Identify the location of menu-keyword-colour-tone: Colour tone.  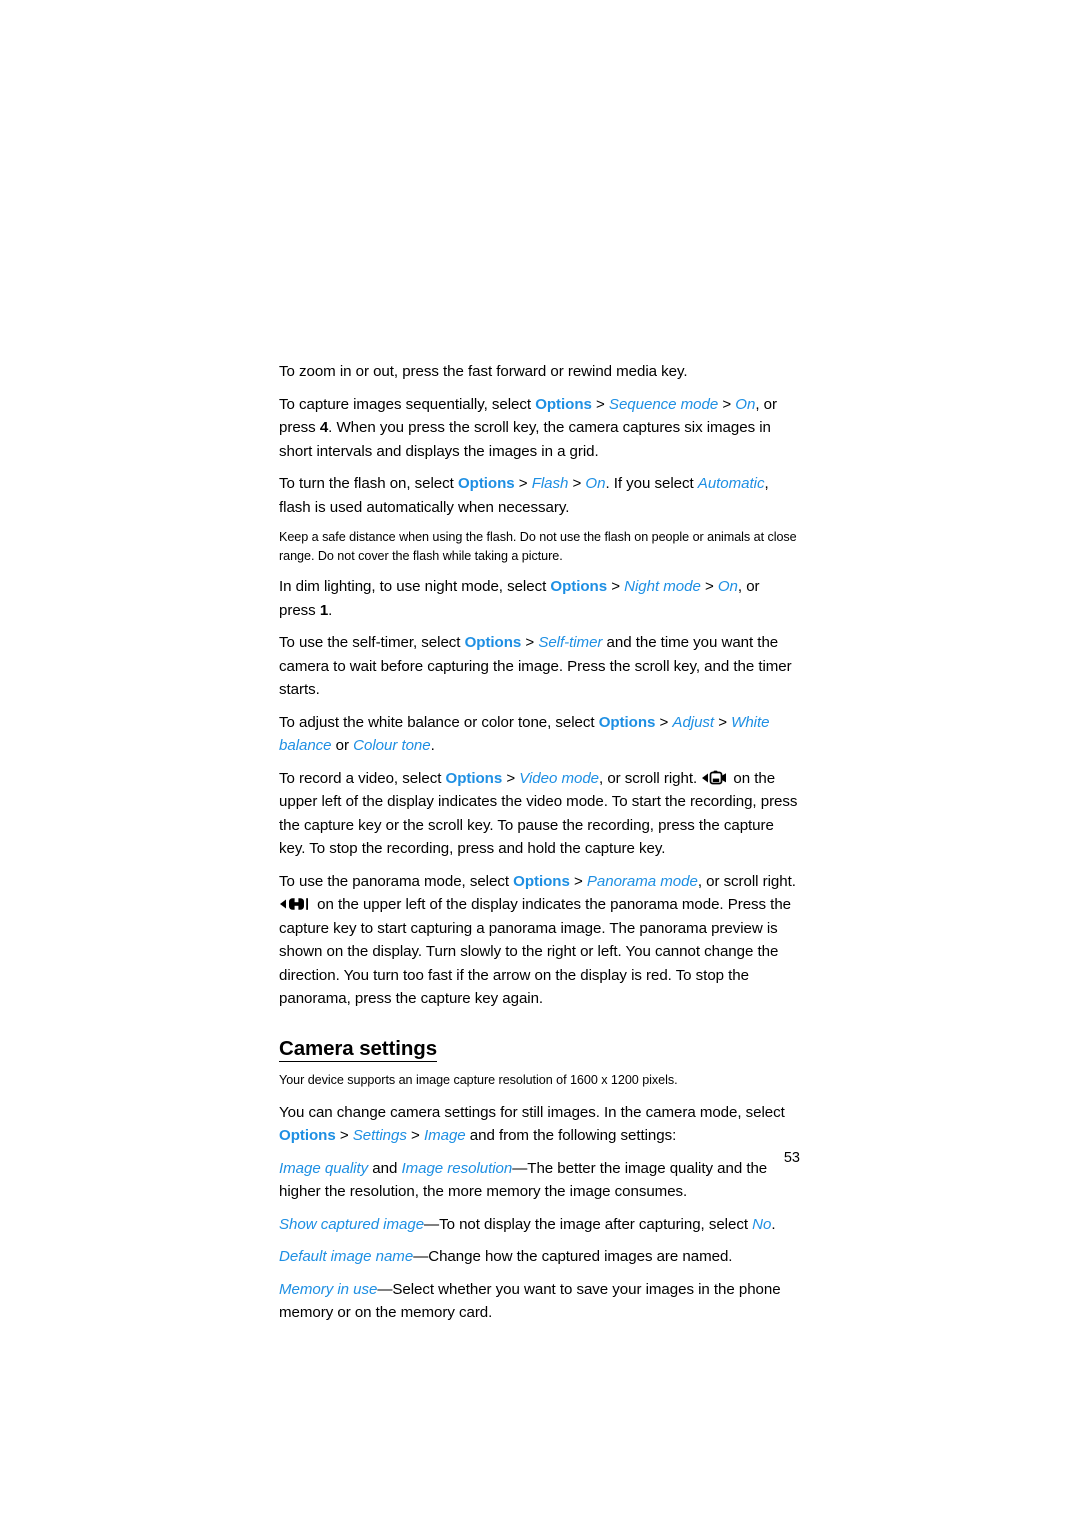
(392, 745).